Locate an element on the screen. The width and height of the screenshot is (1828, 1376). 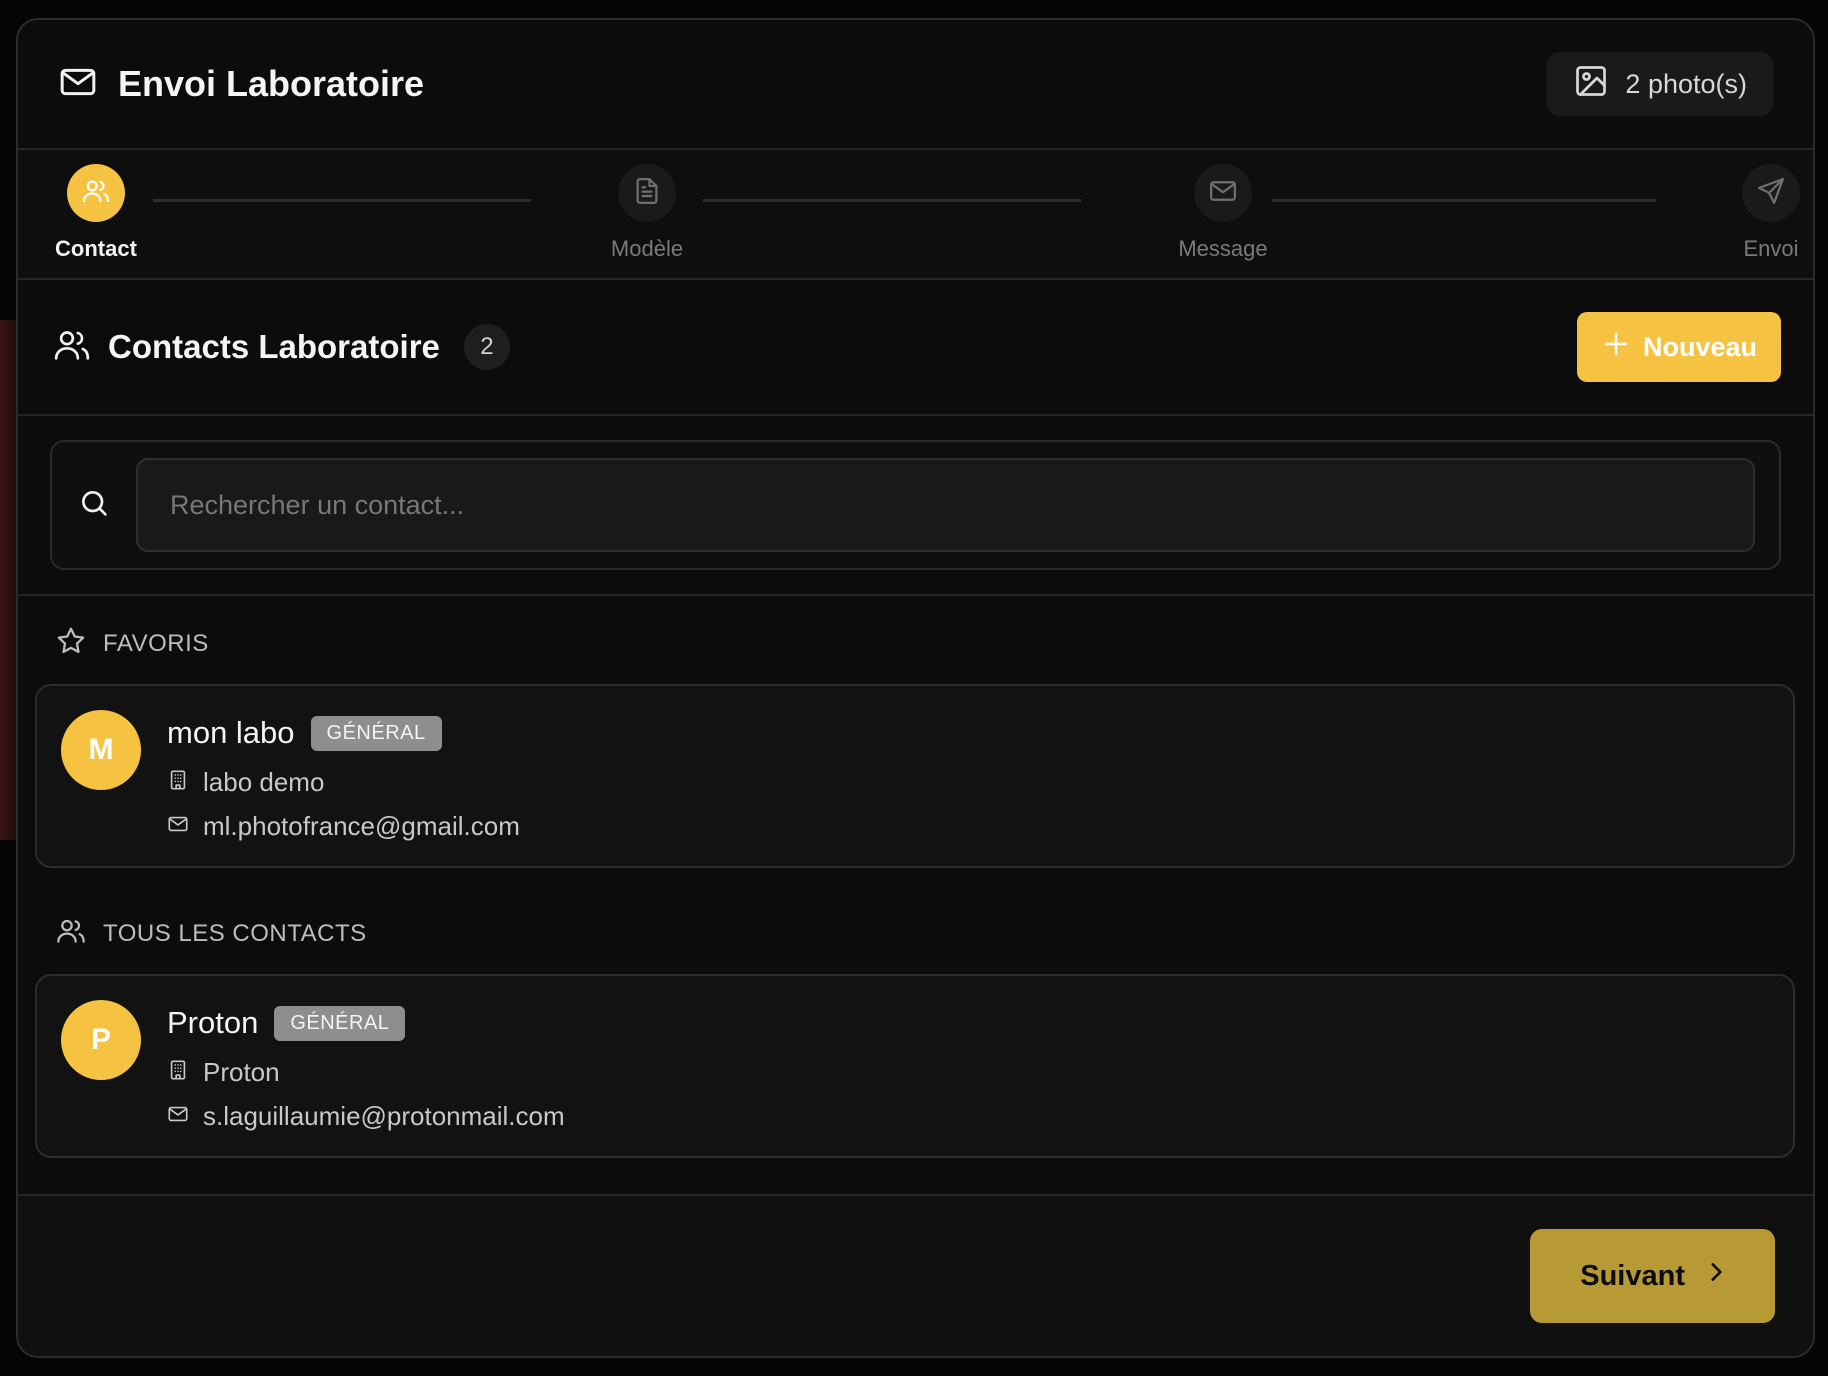
contact-name-row: mon labo GÉNÉRAL is located at coordinates (343, 733).